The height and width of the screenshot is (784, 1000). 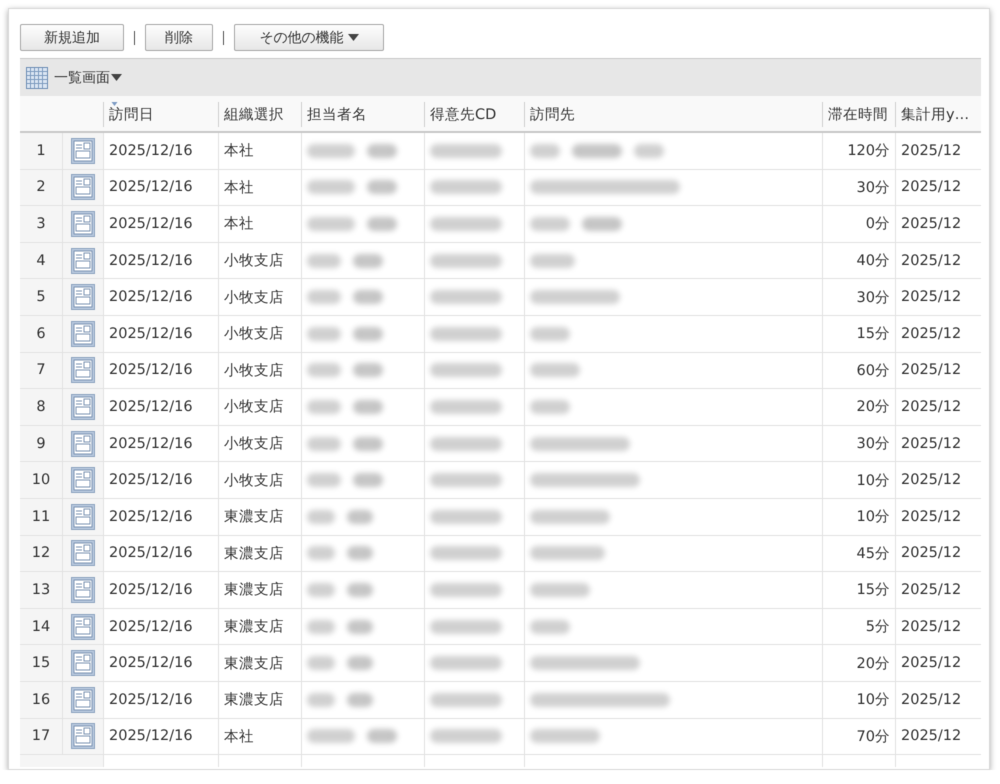 What do you see at coordinates (858, 114) in the screenshot?
I see `column-header: 滞在時間` at bounding box center [858, 114].